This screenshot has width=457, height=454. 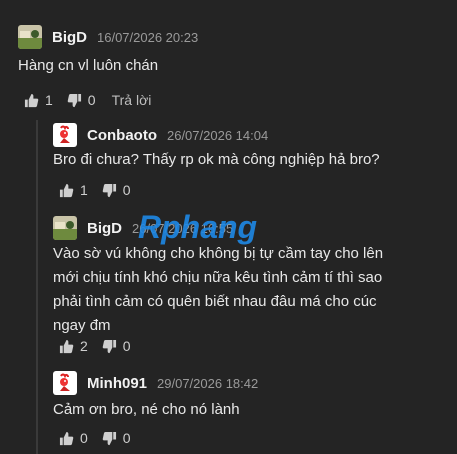 I want to click on comment-timestamp: 16/07/2026 20:23, so click(x=148, y=37).